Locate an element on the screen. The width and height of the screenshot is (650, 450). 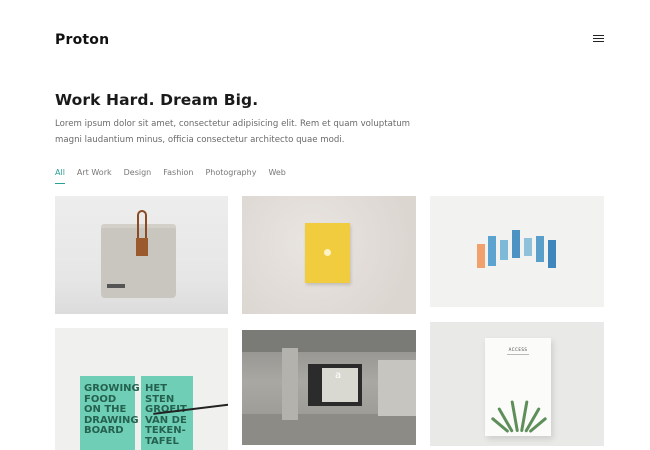
magazine-rule is located at coordinates (518, 354).